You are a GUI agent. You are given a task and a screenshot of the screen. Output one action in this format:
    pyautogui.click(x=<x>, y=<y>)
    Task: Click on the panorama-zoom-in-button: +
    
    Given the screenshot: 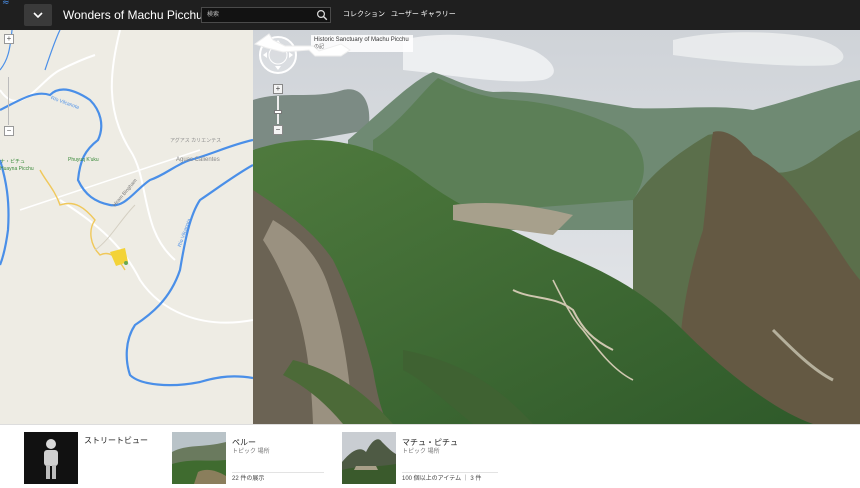 What is the action you would take?
    pyautogui.click(x=278, y=89)
    